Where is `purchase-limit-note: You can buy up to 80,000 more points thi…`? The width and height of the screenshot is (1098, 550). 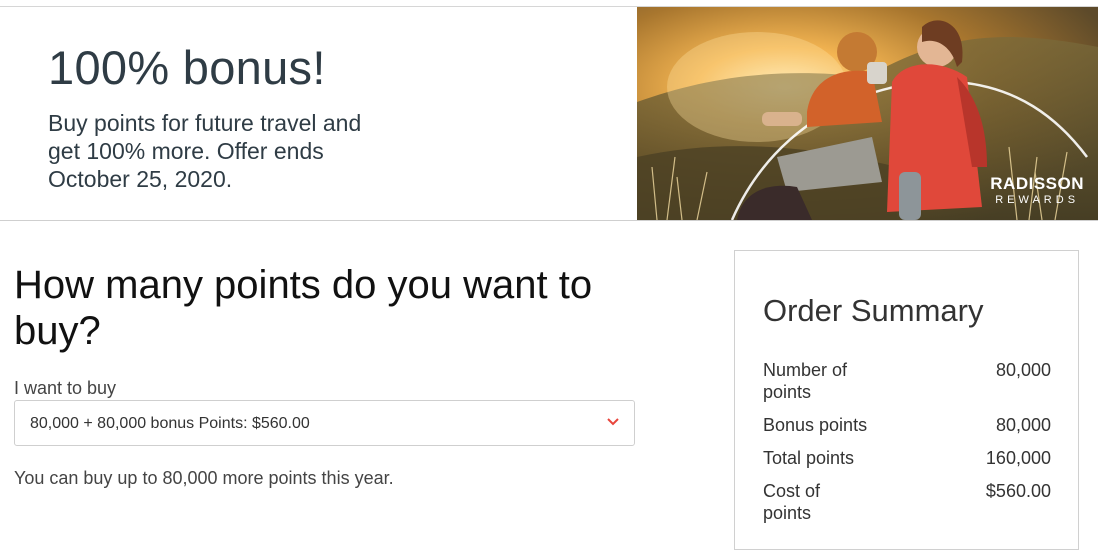 purchase-limit-note: You can buy up to 80,000 more points thi… is located at coordinates (204, 478).